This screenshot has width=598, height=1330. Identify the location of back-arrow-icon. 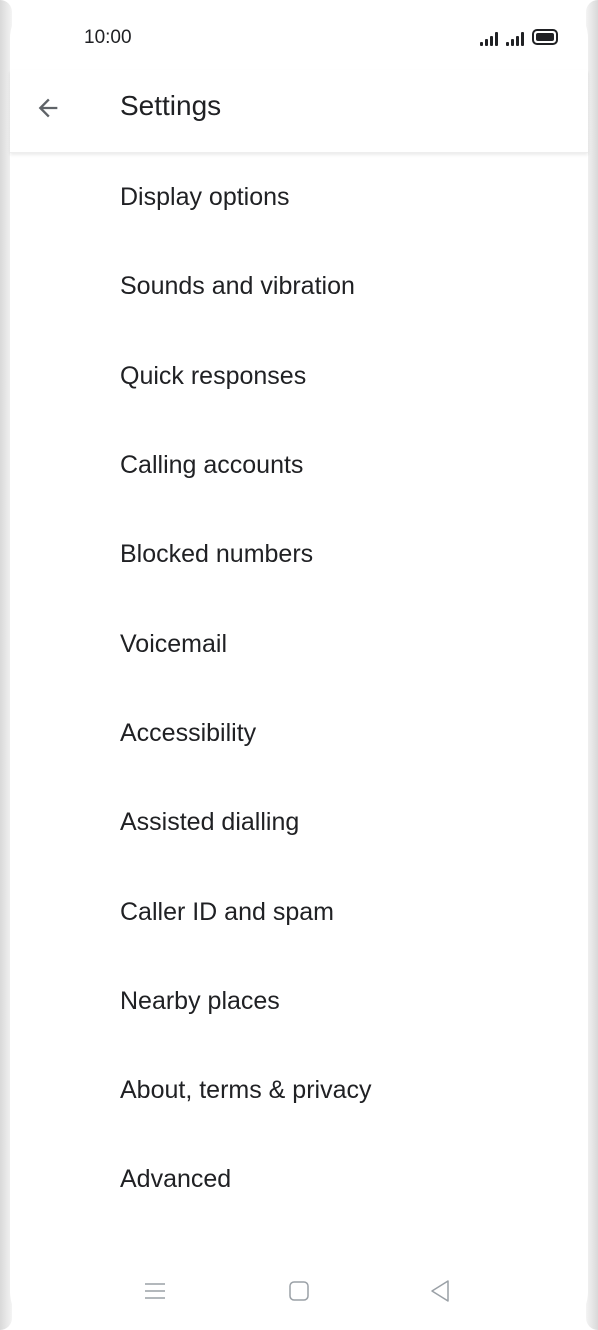
(48, 108).